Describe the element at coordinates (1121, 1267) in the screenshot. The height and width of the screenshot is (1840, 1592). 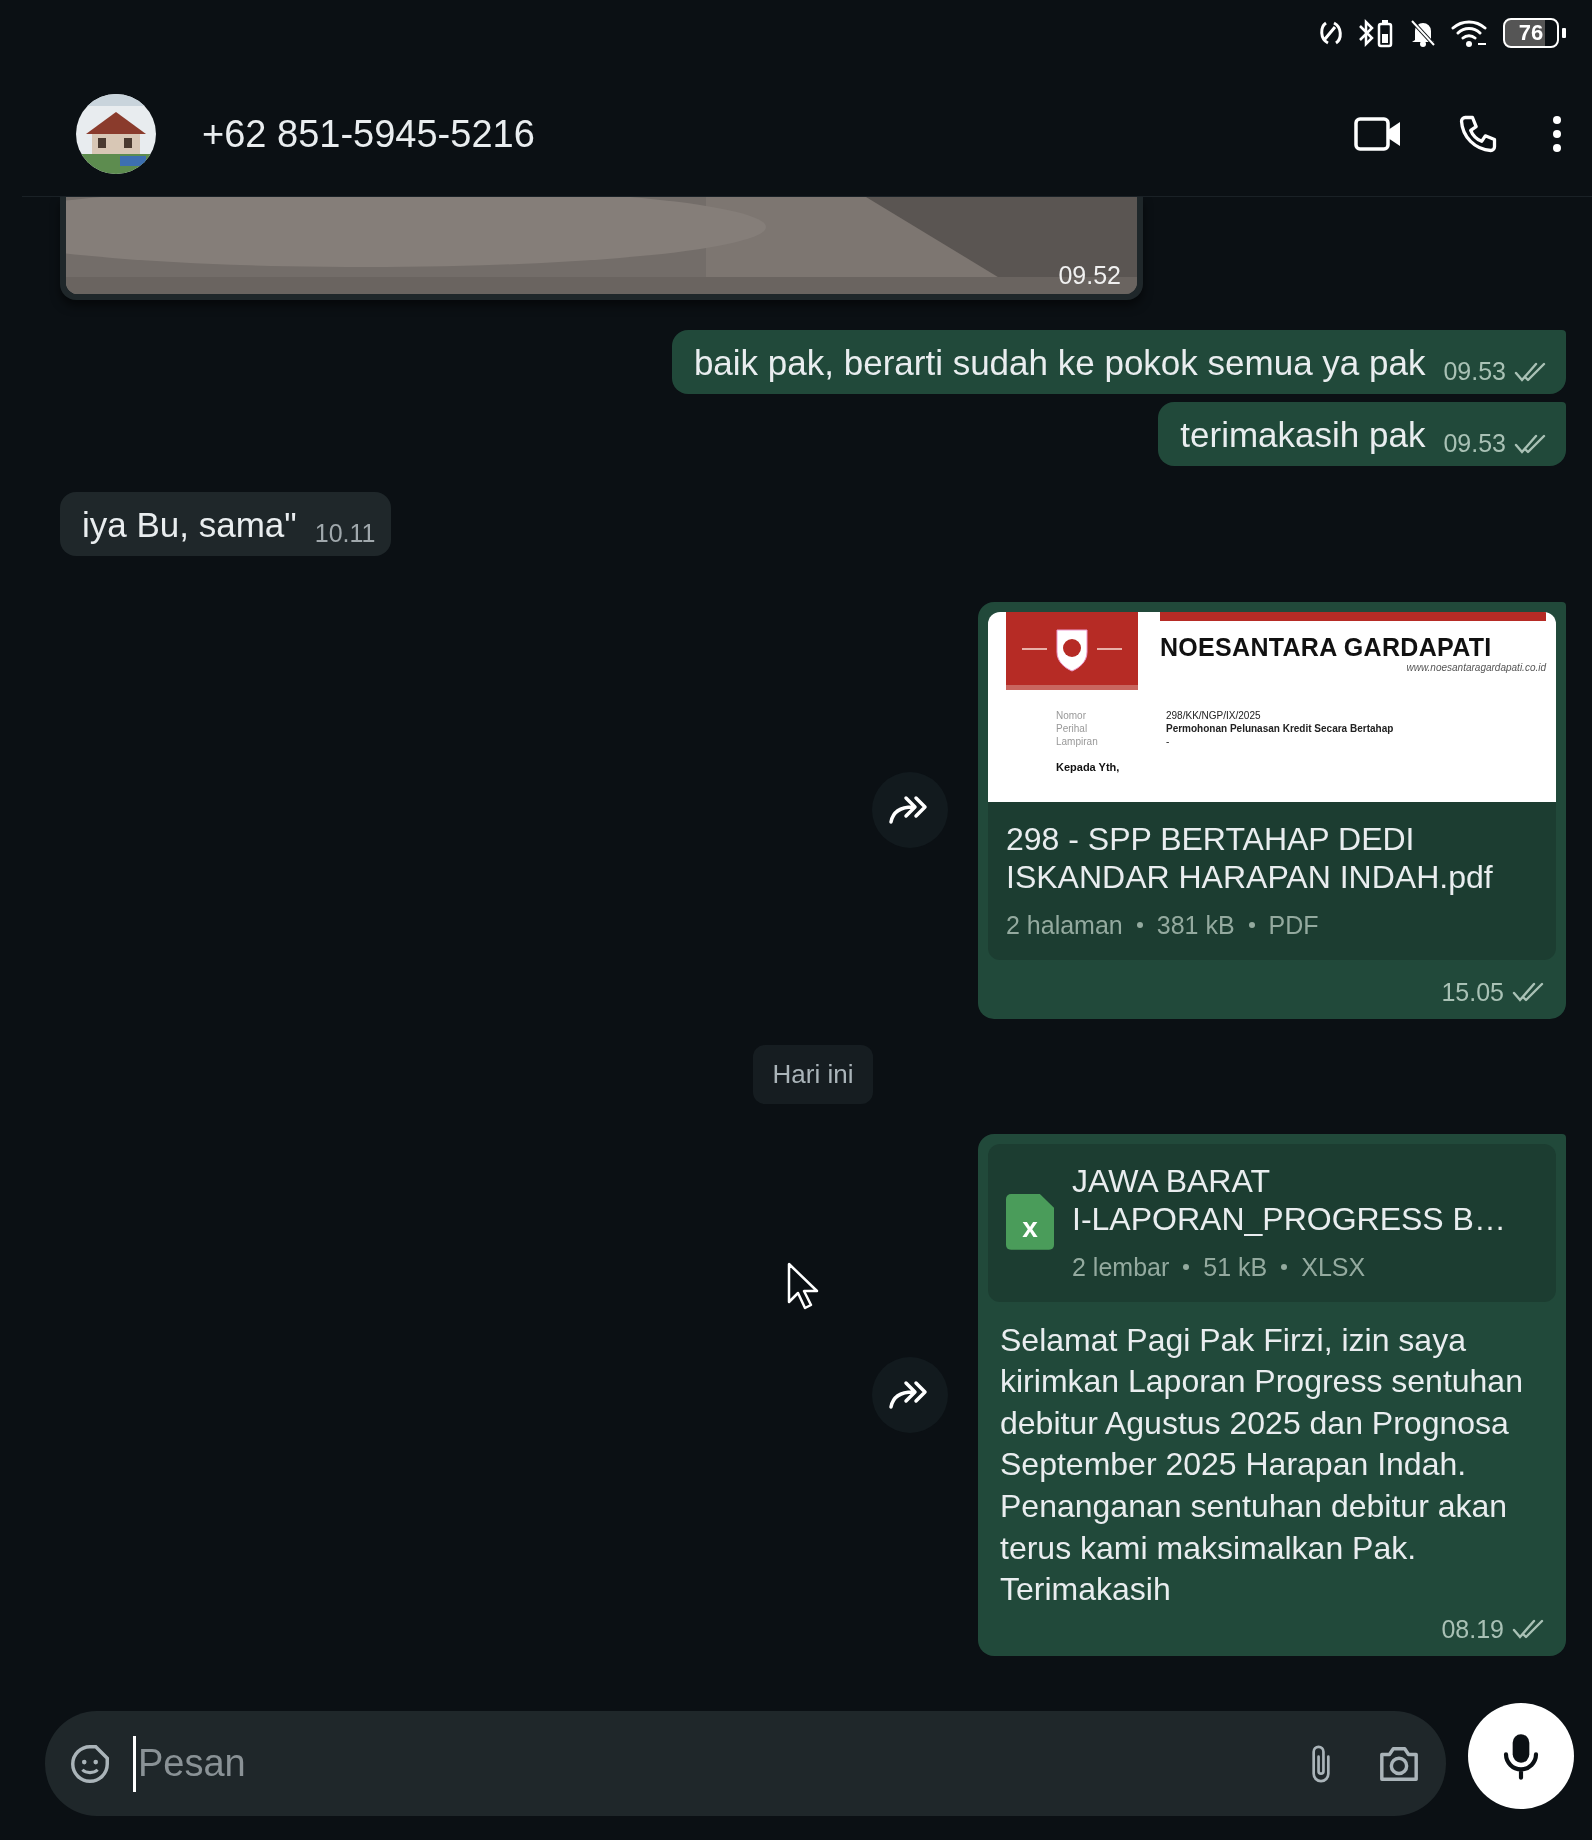
I see `file-meta: 2 lembar` at that location.